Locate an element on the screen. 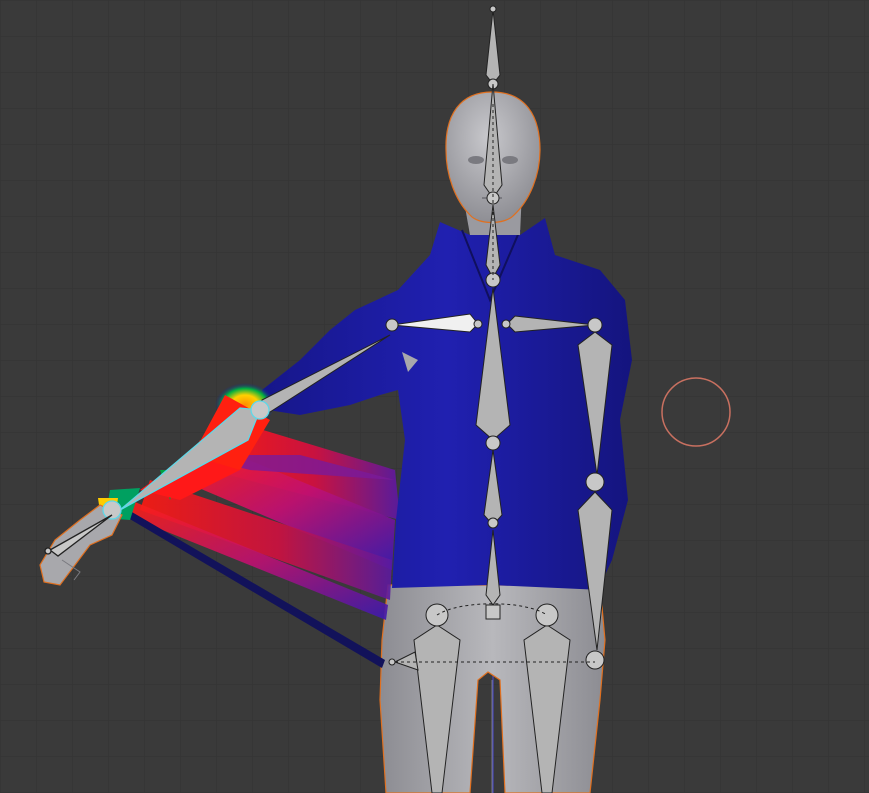 Image resolution: width=869 pixels, height=793 pixels. bone-wrist-joint is located at coordinates (112, 510).